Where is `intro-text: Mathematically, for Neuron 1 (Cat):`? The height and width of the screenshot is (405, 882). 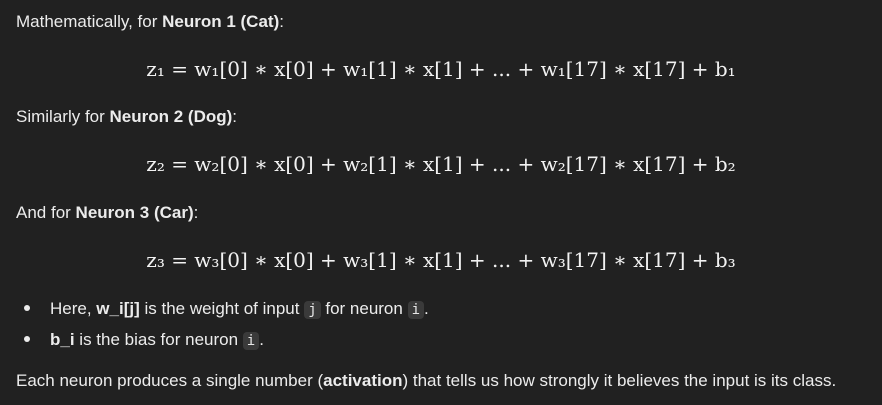
intro-text: Mathematically, for Neuron 1 (Cat): is located at coordinates (150, 22).